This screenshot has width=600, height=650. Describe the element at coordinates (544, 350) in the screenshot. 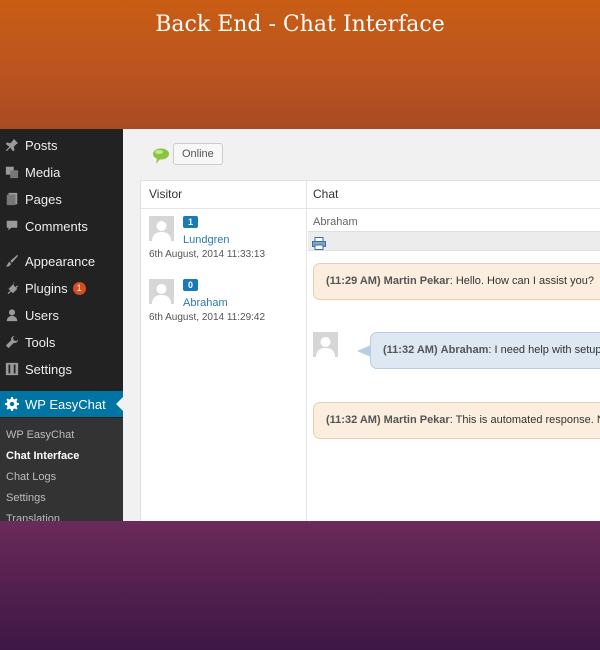

I see `message-text: : I need help with setup` at that location.